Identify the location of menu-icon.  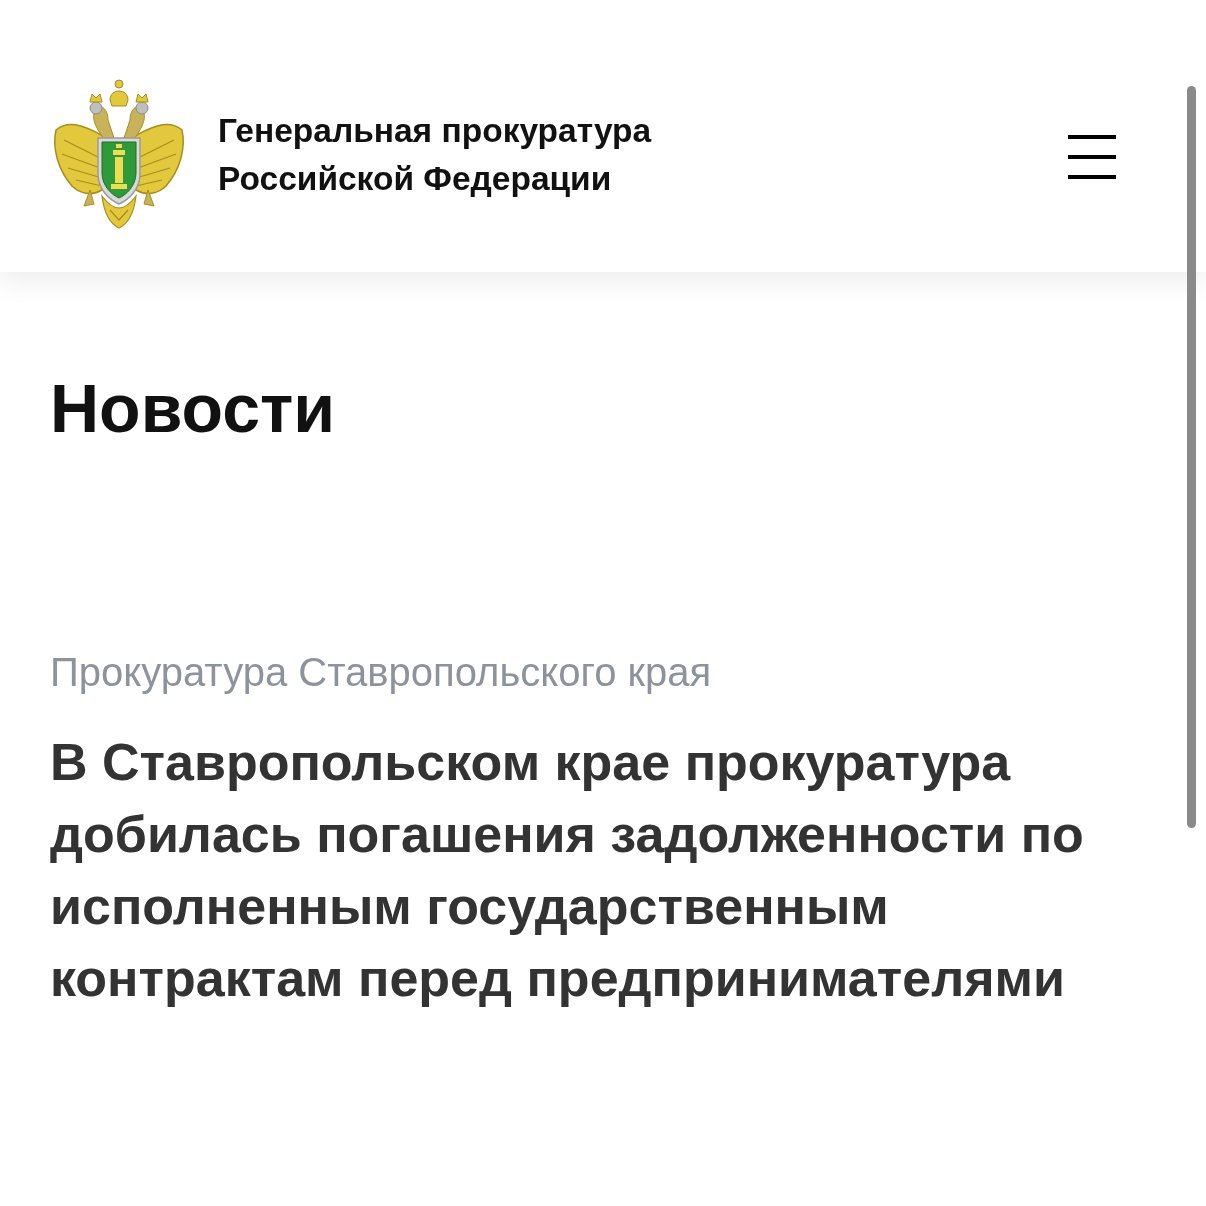
(1092, 157).